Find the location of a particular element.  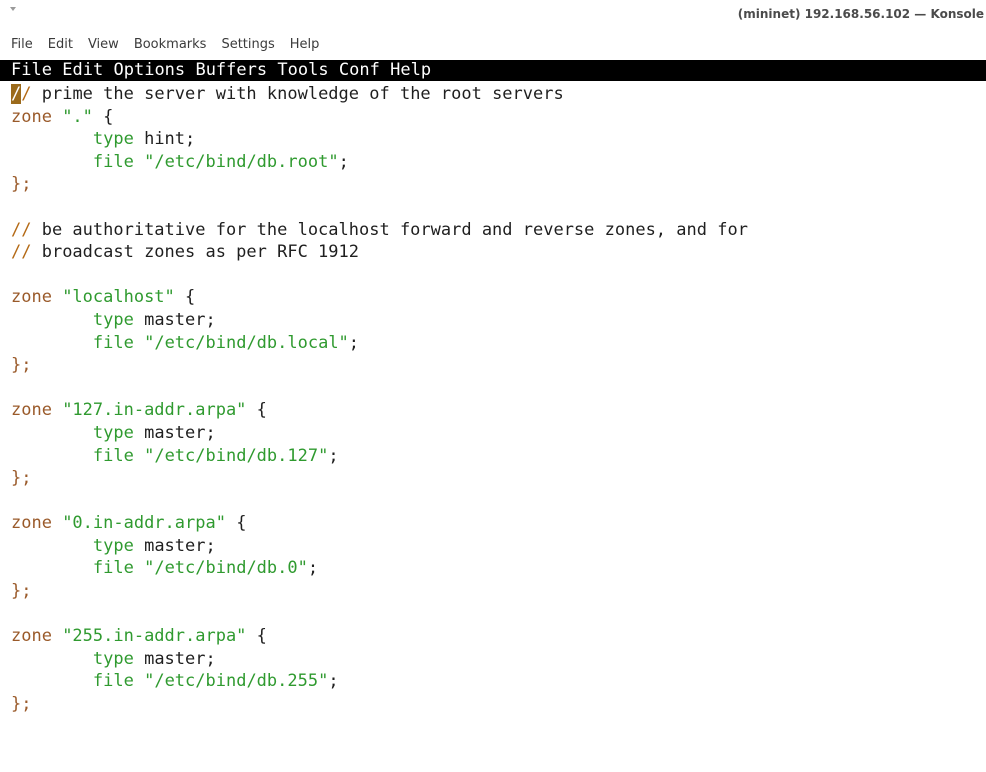

konsole-menu-bookmarks: Bookmarks is located at coordinates (170, 44).